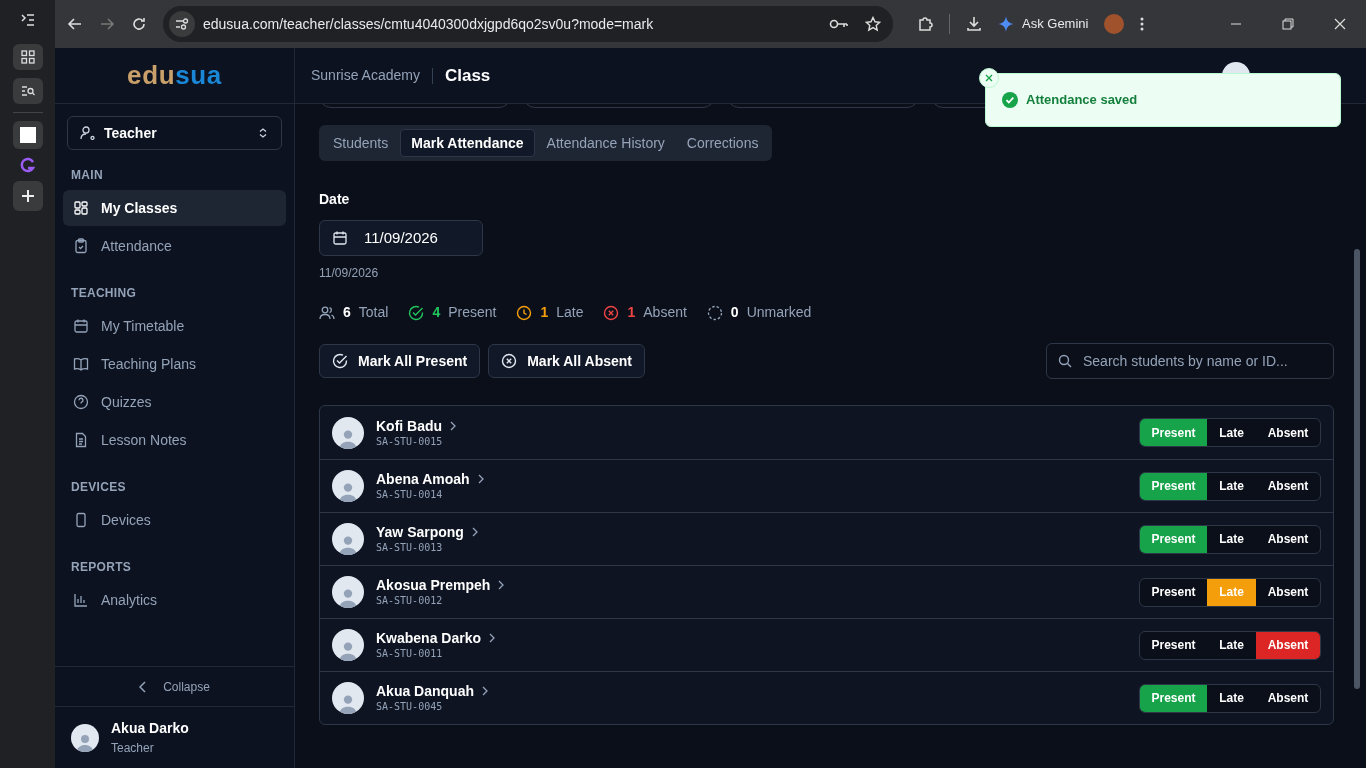 This screenshot has width=1366, height=768. Describe the element at coordinates (427, 532) in the screenshot. I see `student-name-link: Yaw Sarpong` at that location.